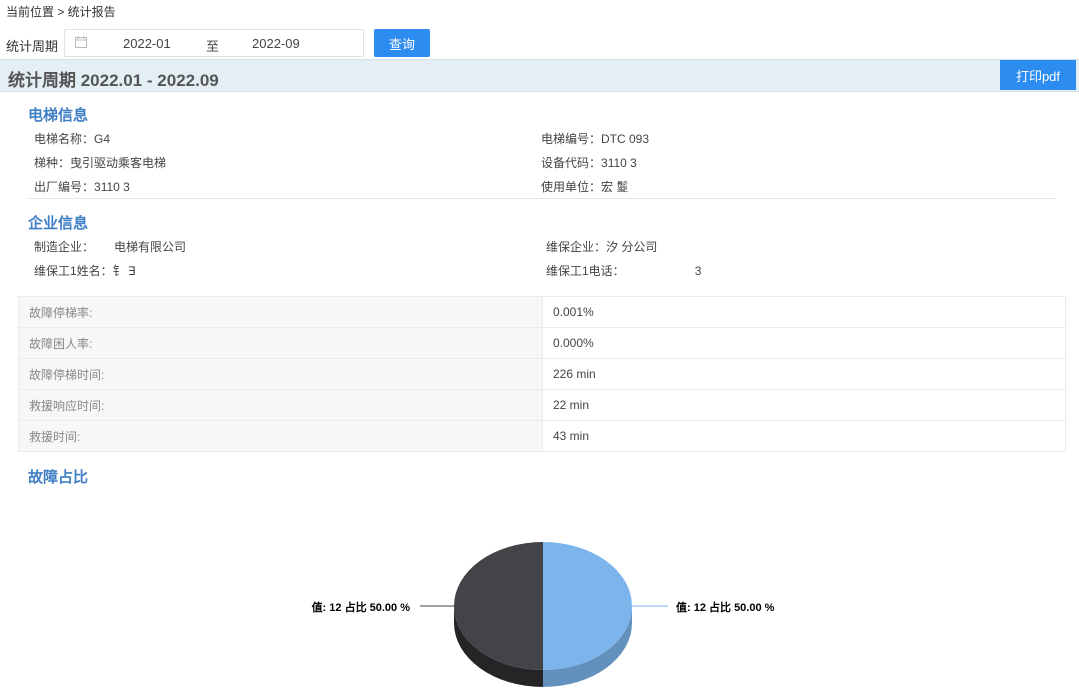 Image resolution: width=1079 pixels, height=695 pixels. Describe the element at coordinates (725, 607) in the screenshot. I see `pie-data-label-right: 值: 12 占比 50.00 %` at that location.